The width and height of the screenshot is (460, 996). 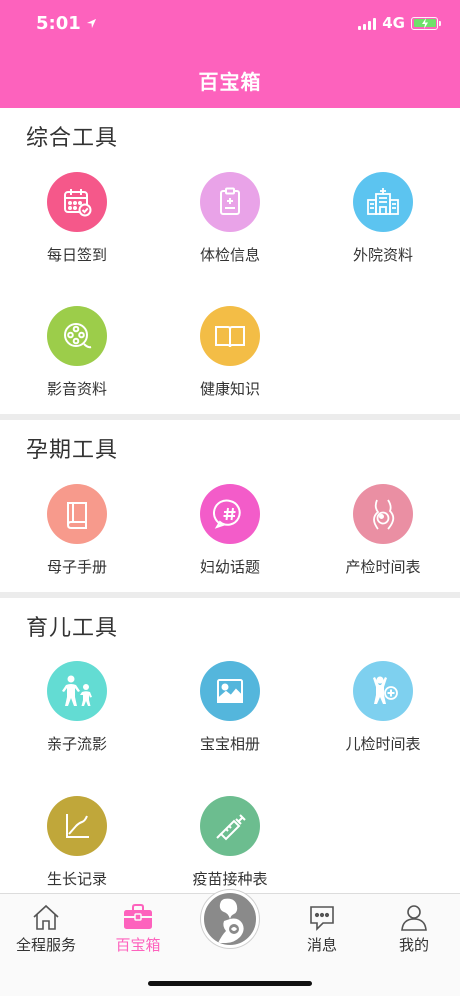 I want to click on tool-media-library: 影音资料, so click(x=77, y=352).